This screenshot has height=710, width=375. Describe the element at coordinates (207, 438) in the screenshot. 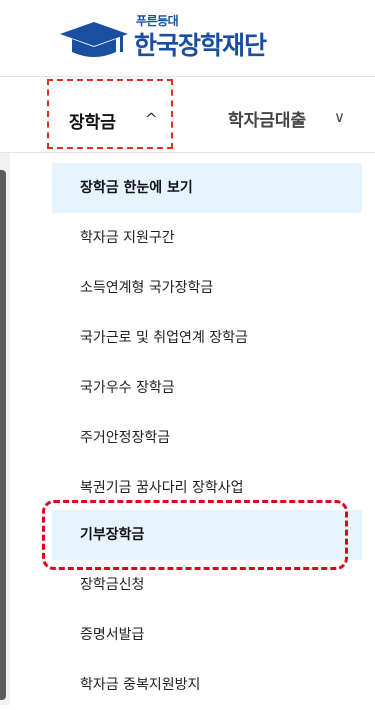

I see `menu-item-housing: 주거안정장학금` at that location.